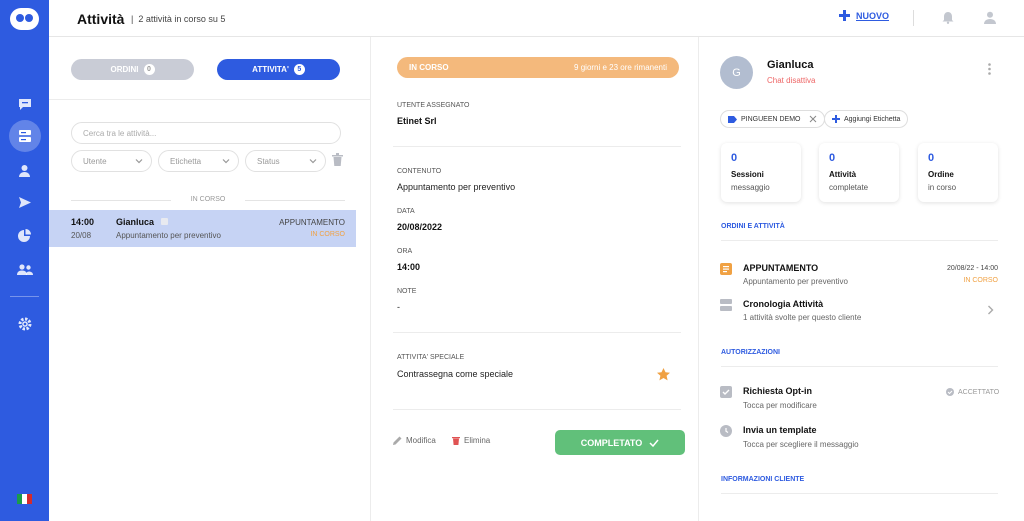  I want to click on nav-team, so click(24, 269).